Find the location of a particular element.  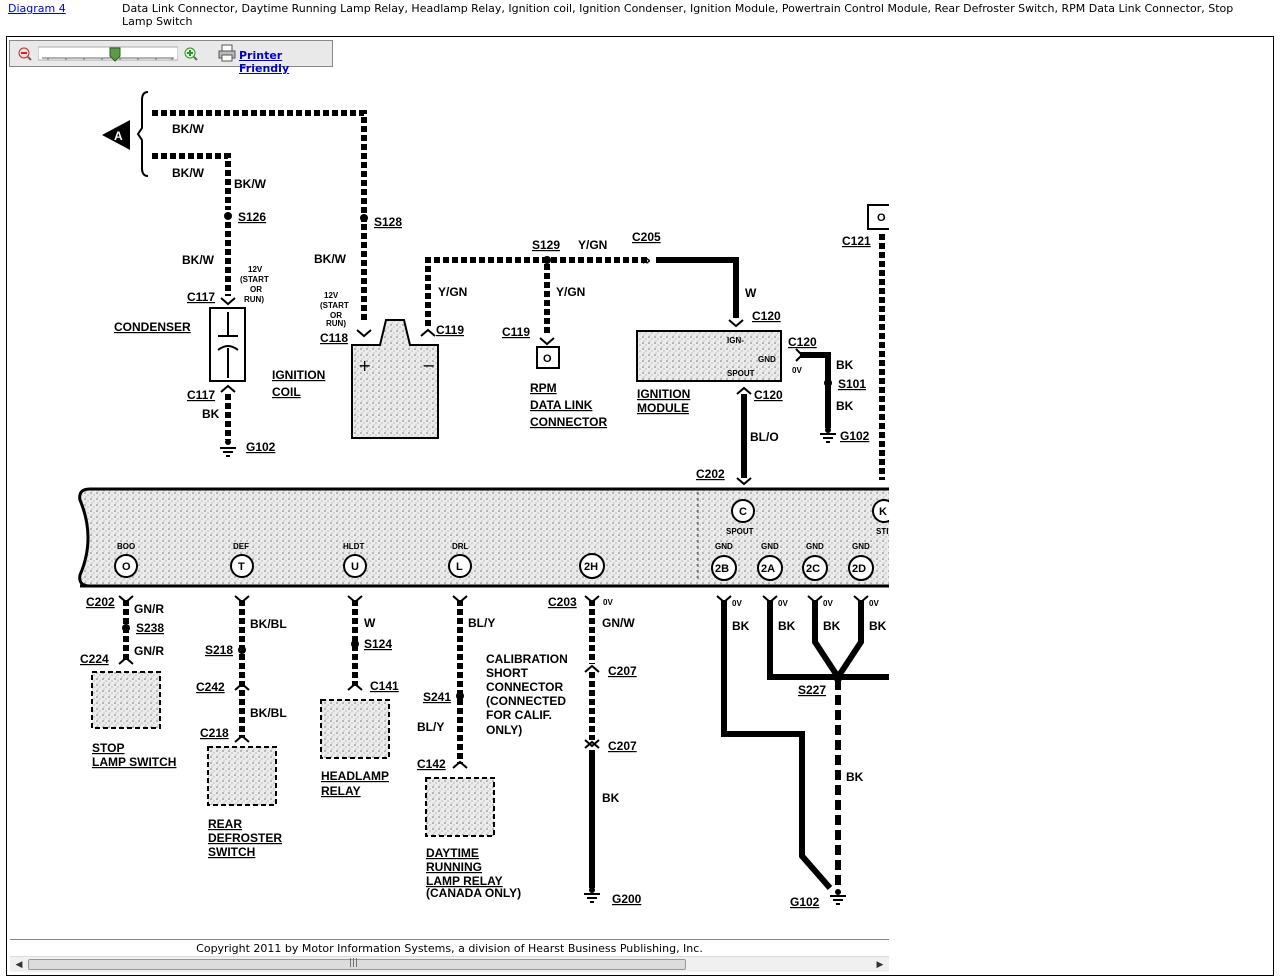

printer-icon is located at coordinates (227, 53).